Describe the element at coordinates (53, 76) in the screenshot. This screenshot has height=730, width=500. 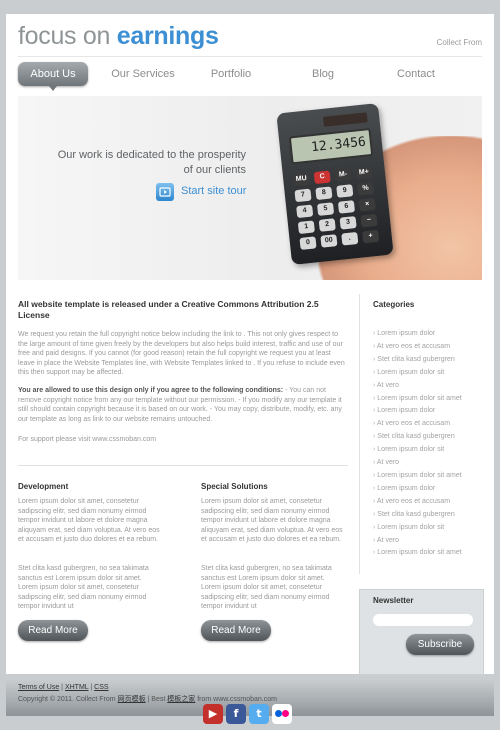
I see `nav-about-us: About Us` at that location.